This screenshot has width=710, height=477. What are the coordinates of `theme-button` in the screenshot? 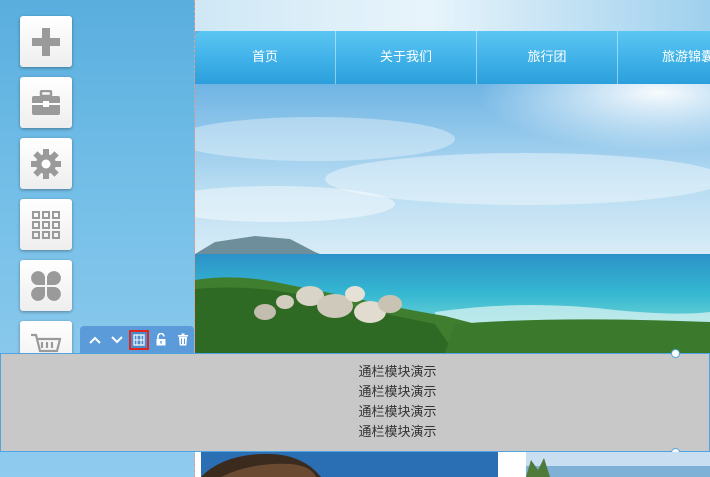 It's located at (46, 285).